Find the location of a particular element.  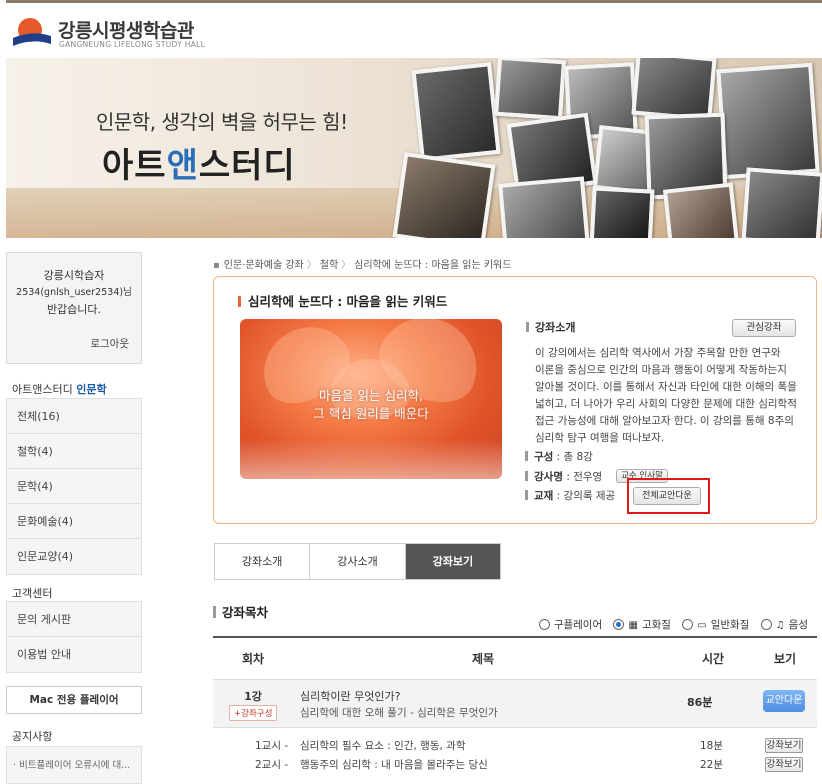

header-session: 회차 is located at coordinates (253, 659).